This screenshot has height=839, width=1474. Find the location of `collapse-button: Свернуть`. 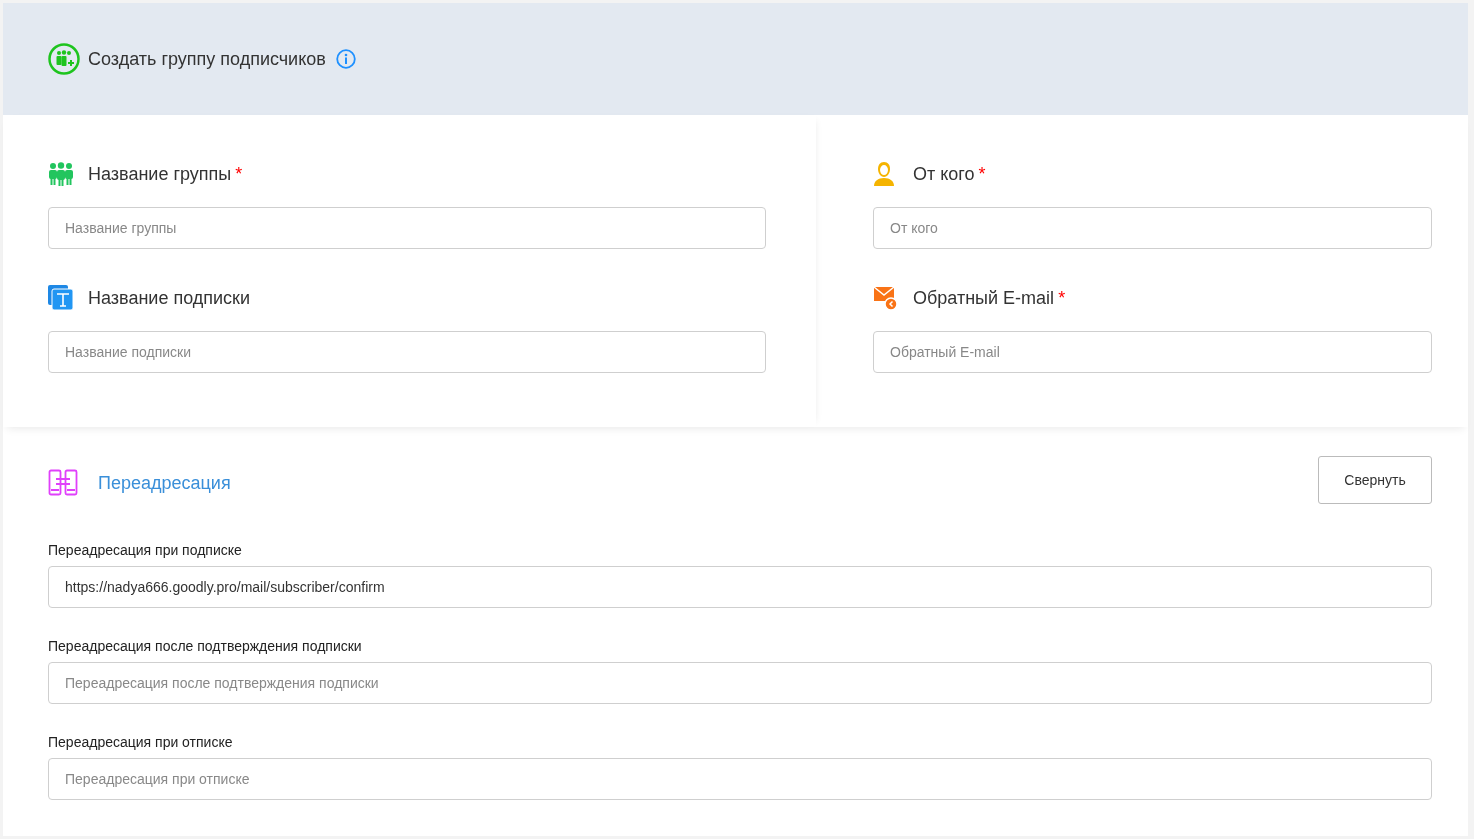

collapse-button: Свернуть is located at coordinates (1375, 480).